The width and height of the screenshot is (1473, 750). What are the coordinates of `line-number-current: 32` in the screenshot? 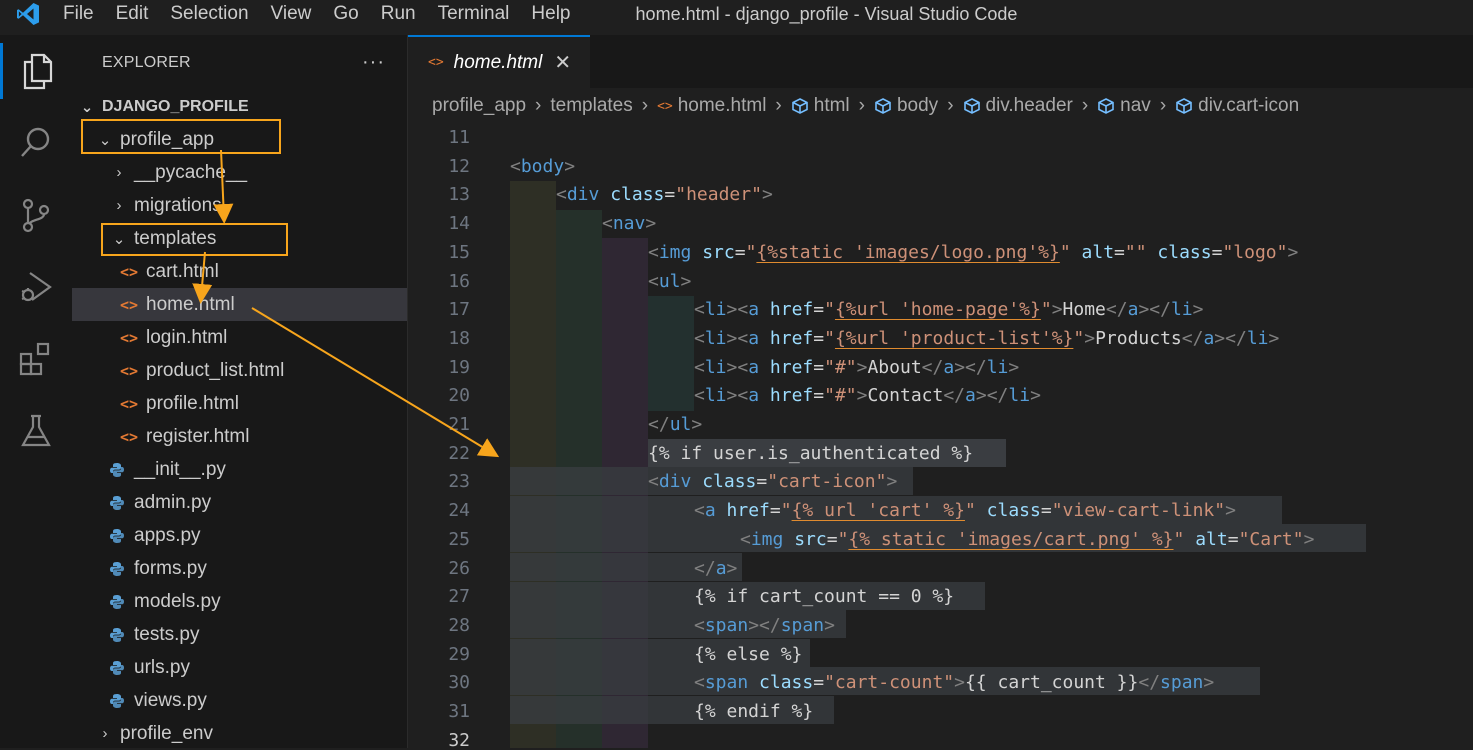 It's located at (459, 738).